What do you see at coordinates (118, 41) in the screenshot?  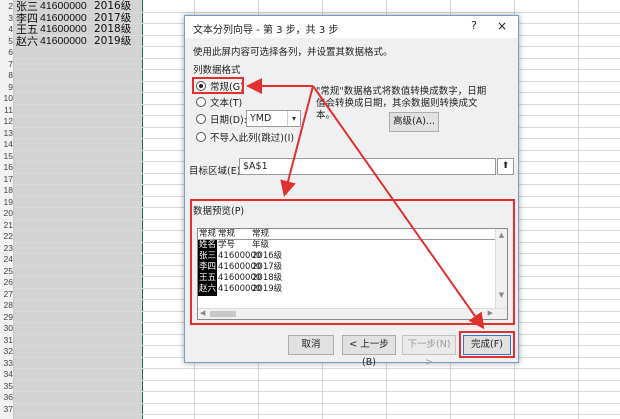 I see `cell-year: 2019级` at bounding box center [118, 41].